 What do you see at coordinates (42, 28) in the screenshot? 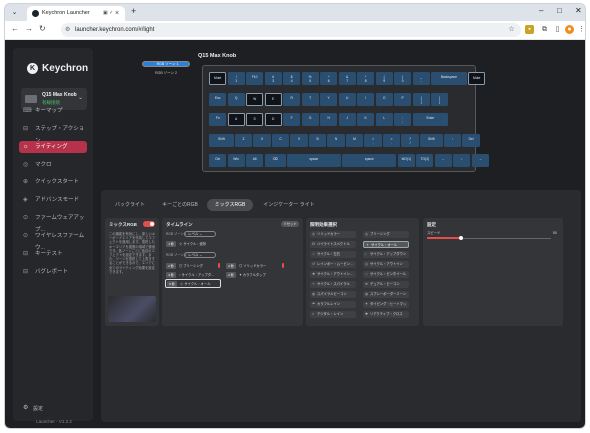
I see `reload-icon: ↻` at bounding box center [42, 28].